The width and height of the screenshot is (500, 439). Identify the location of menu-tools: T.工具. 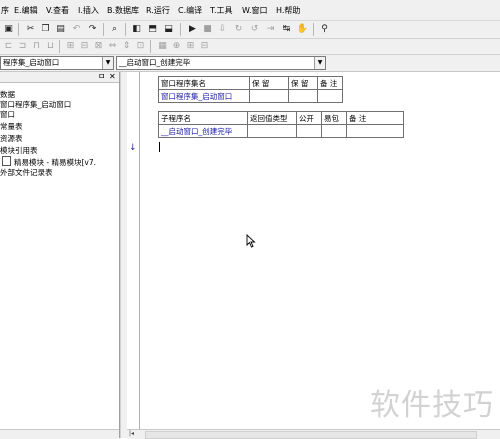
(221, 10).